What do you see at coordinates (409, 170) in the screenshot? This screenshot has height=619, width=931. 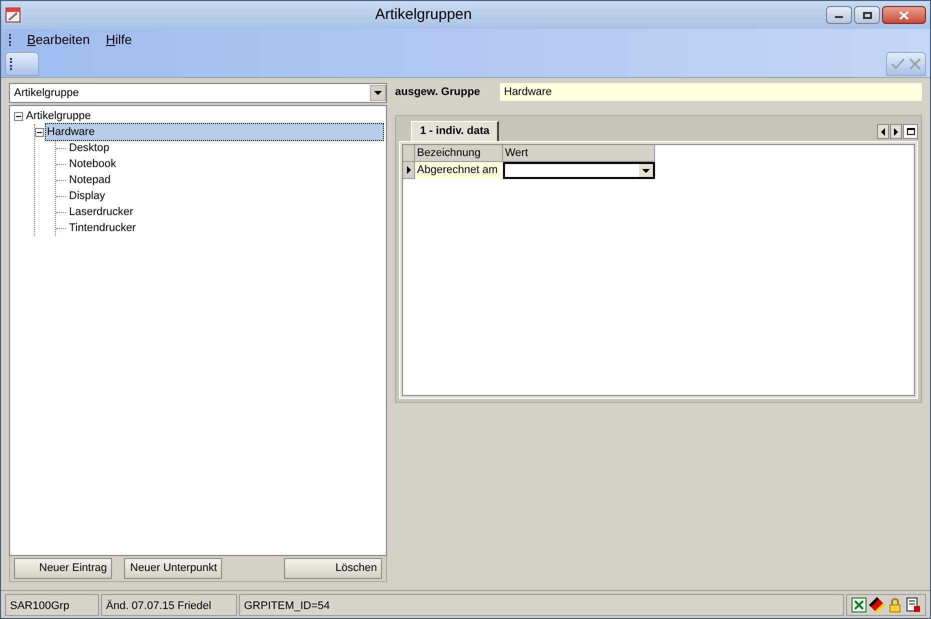 I see `row-pointer-icon` at bounding box center [409, 170].